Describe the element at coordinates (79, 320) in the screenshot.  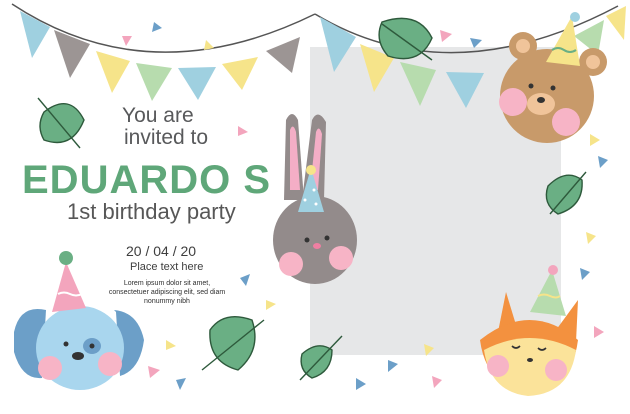
I see `puppy-character` at that location.